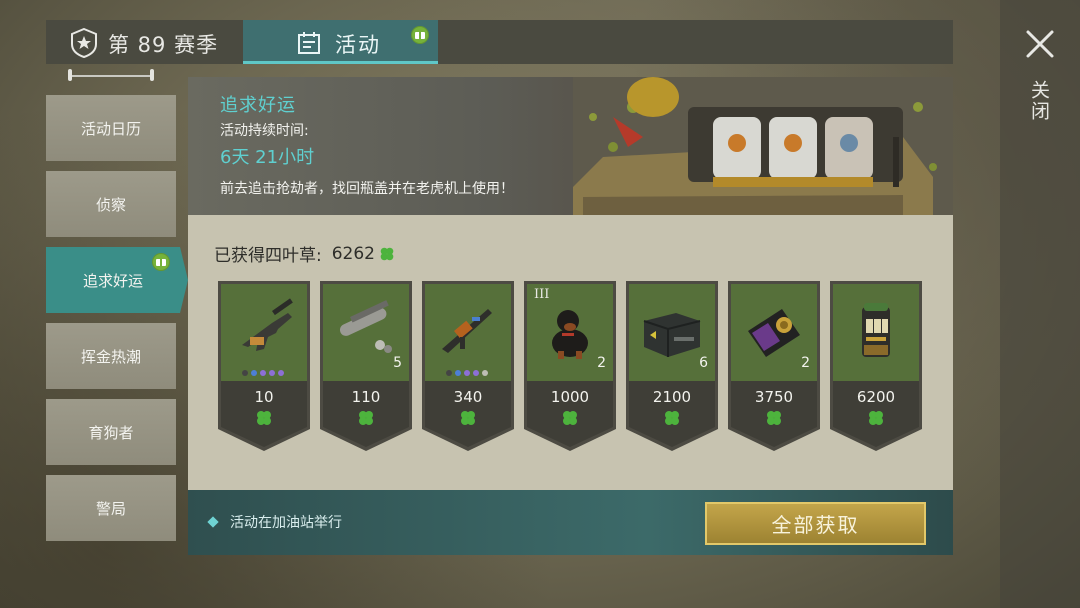  Describe the element at coordinates (468, 366) in the screenshot. I see `reward-card: 340` at that location.